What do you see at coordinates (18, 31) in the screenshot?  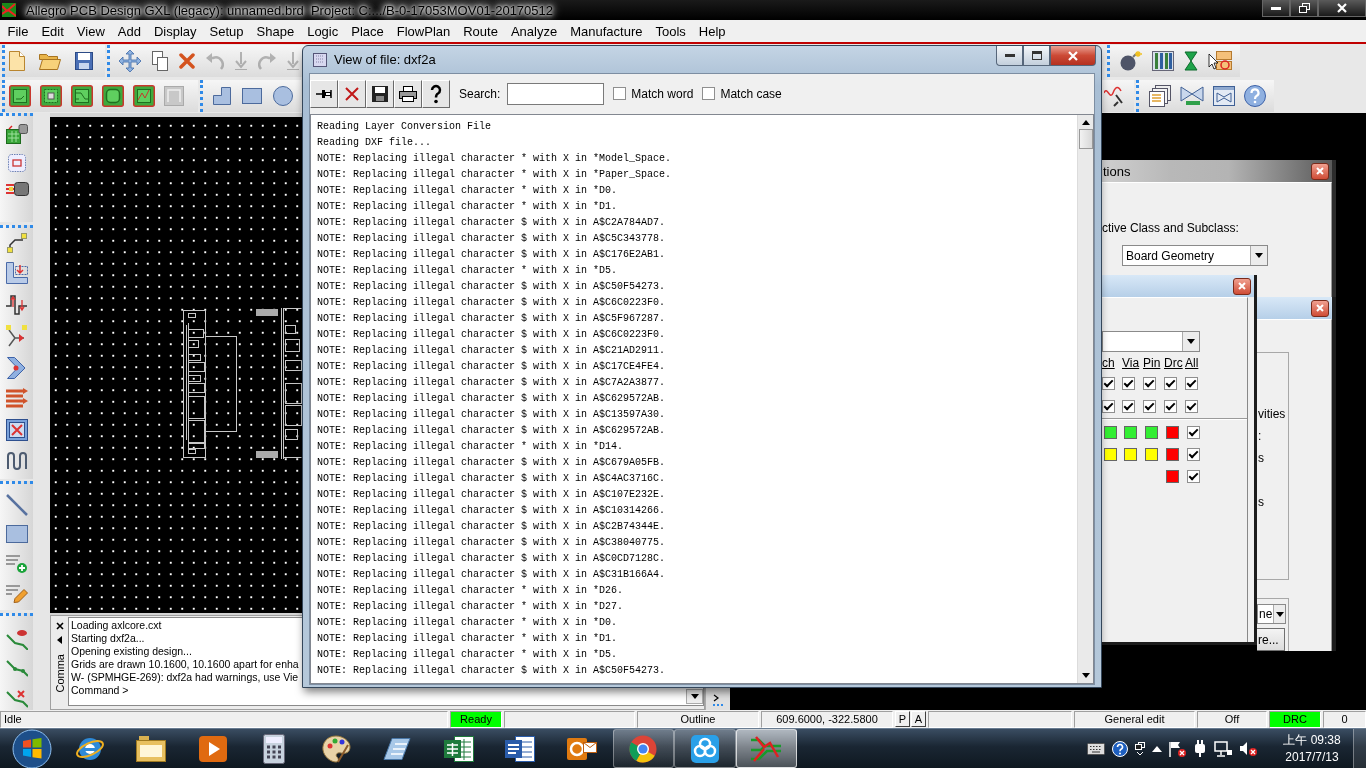 I see `menu-item: File` at bounding box center [18, 31].